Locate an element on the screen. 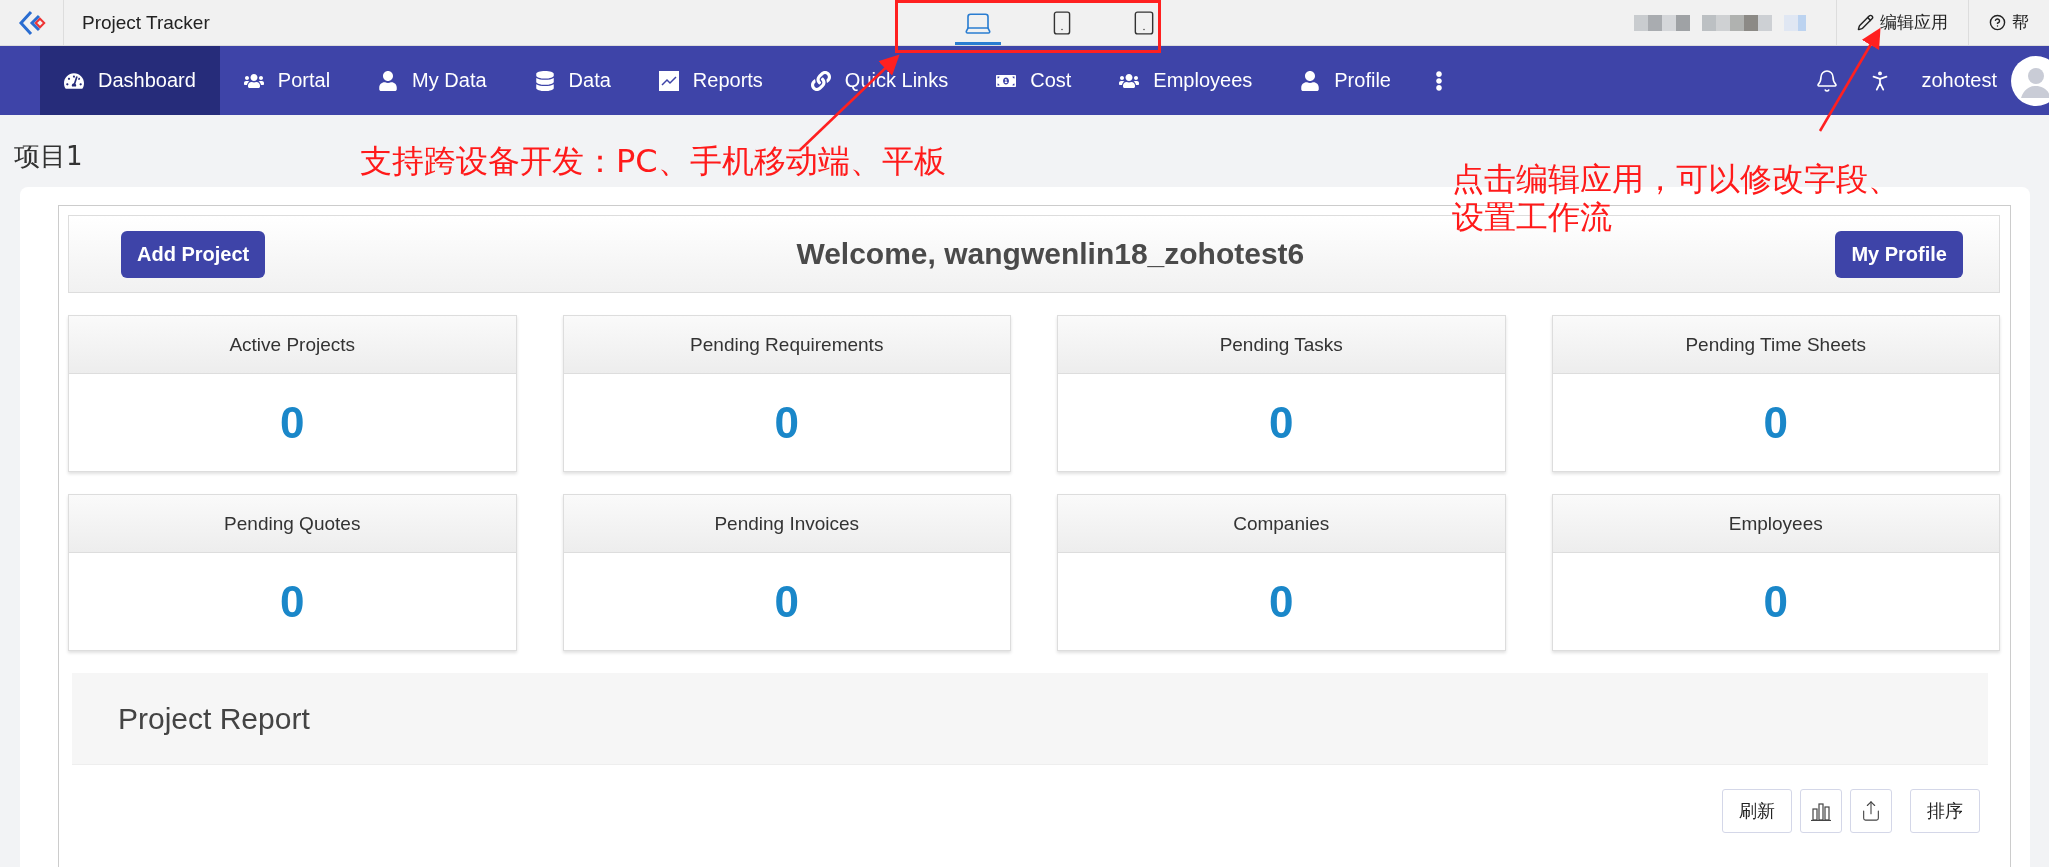 This screenshot has width=2049, height=867. link-icon is located at coordinates (820, 80).